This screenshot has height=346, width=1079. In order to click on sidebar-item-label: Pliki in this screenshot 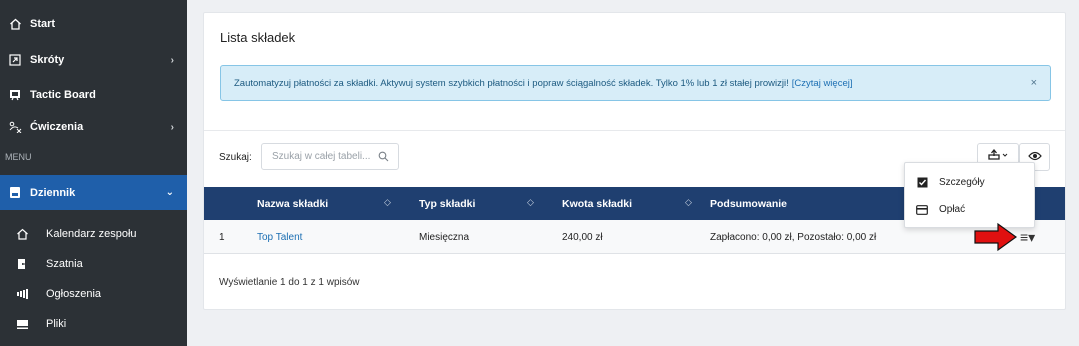, I will do `click(56, 324)`.